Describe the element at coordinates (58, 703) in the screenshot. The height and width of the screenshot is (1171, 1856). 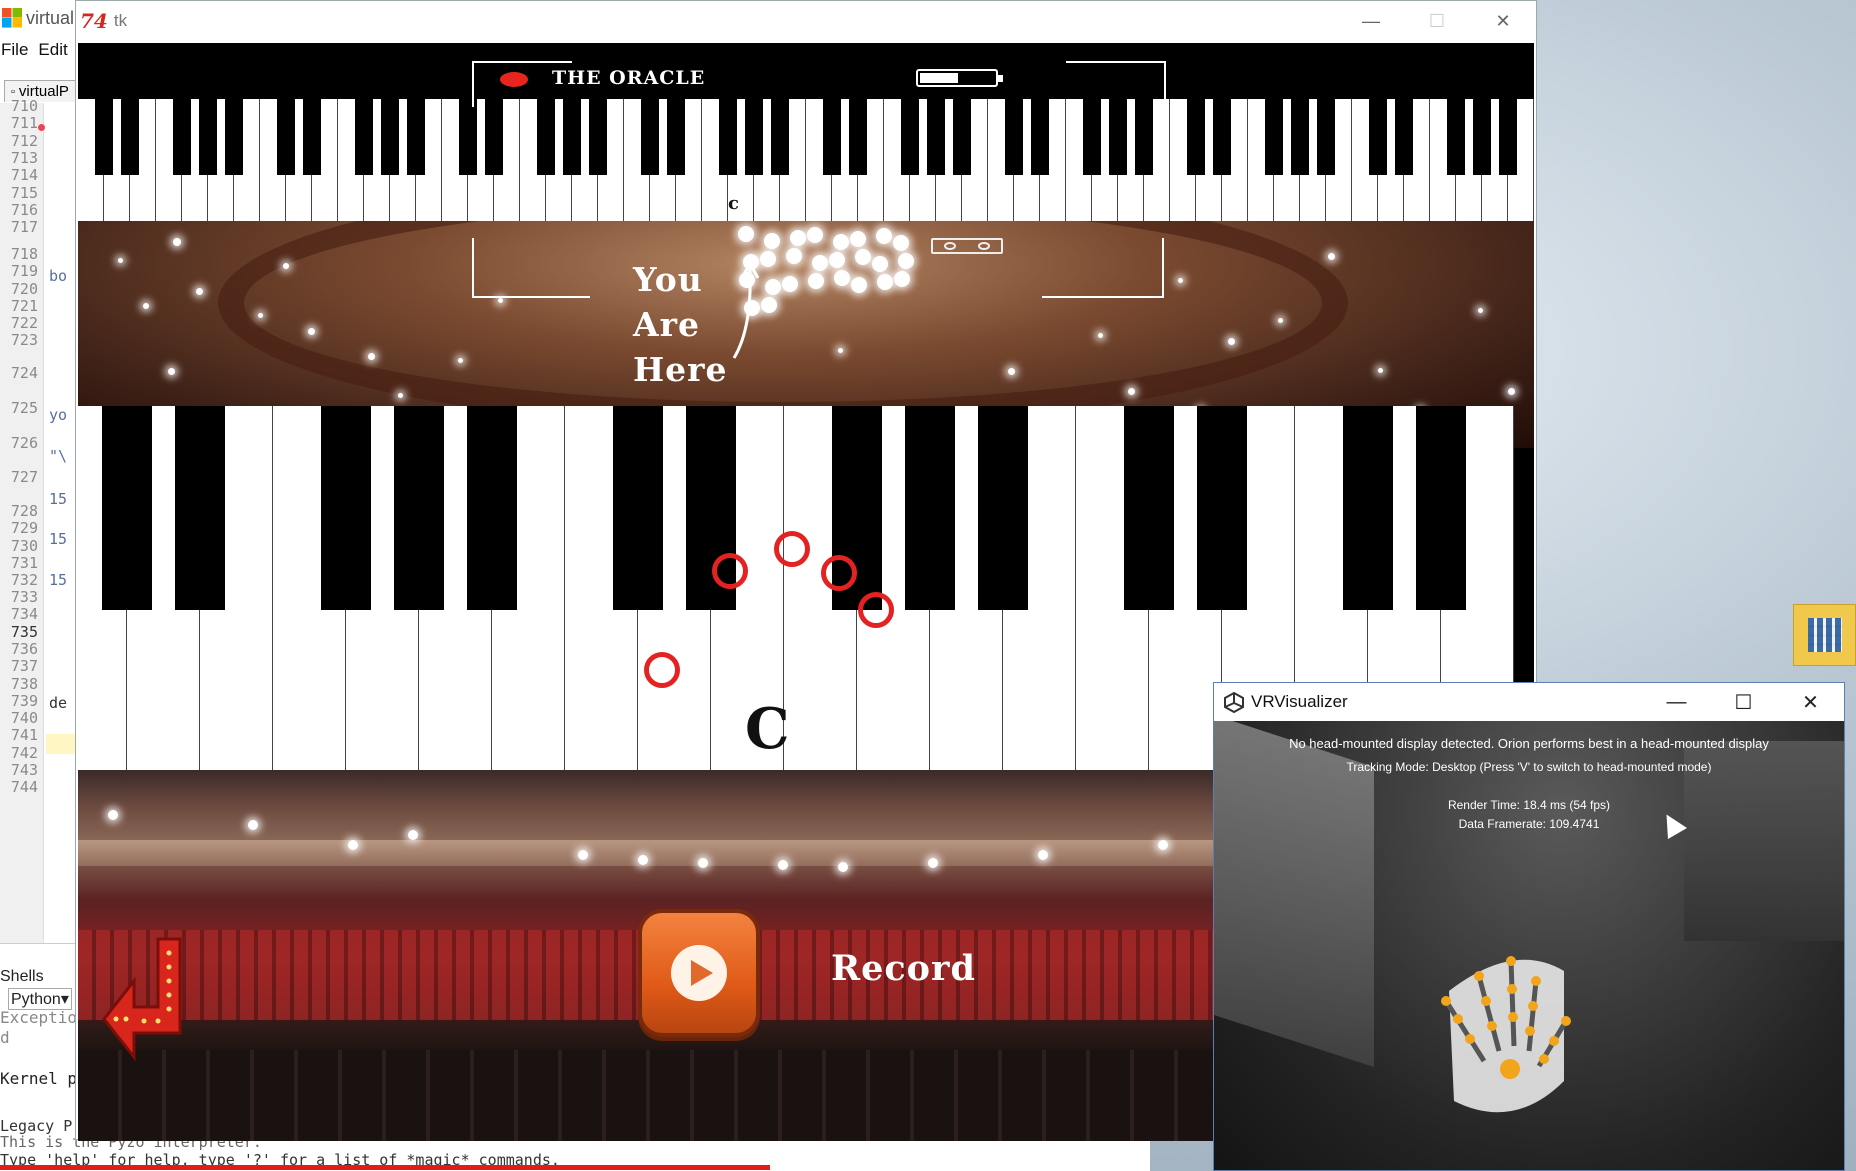
I see `code-fragment: de` at that location.